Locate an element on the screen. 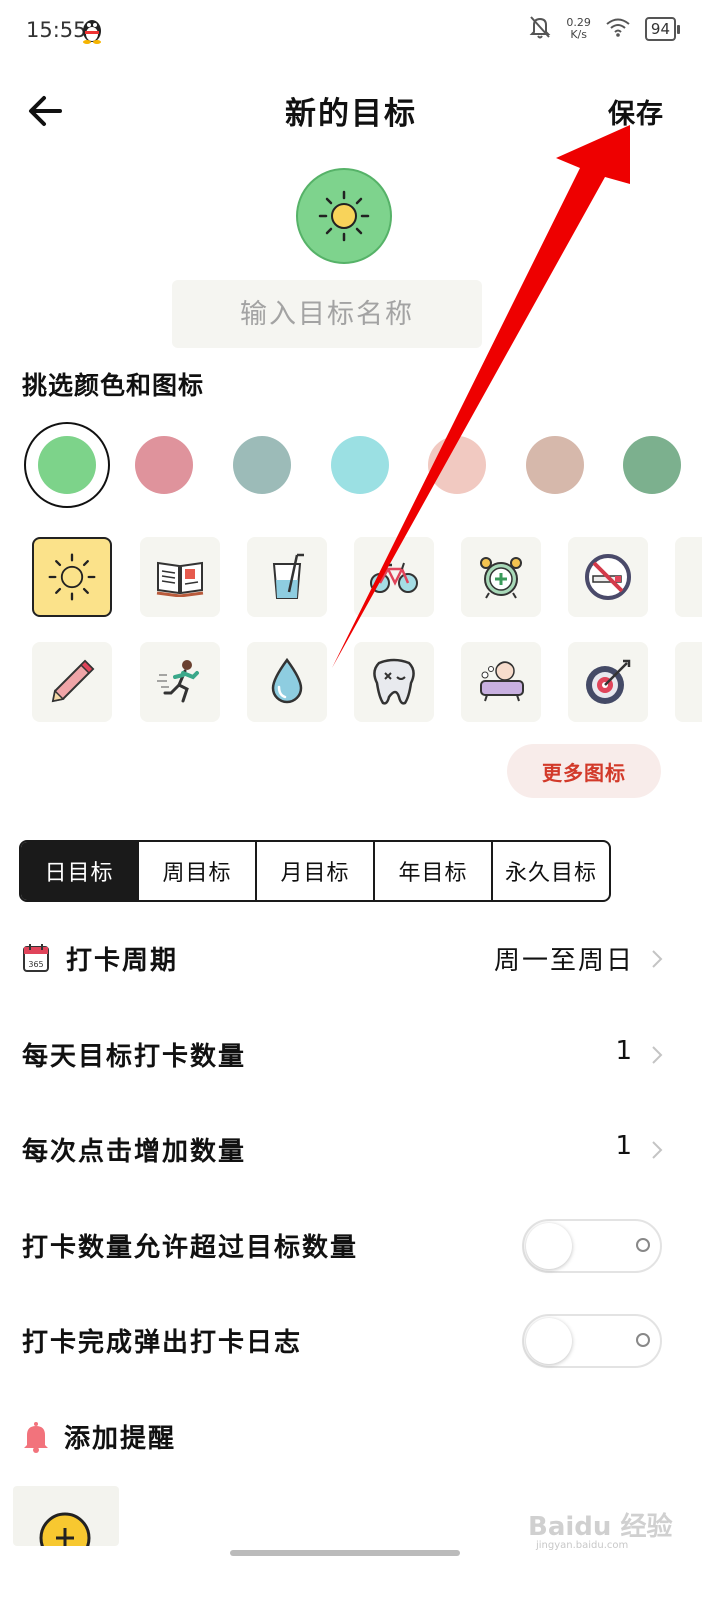  save-button: 保存 is located at coordinates (636, 111).